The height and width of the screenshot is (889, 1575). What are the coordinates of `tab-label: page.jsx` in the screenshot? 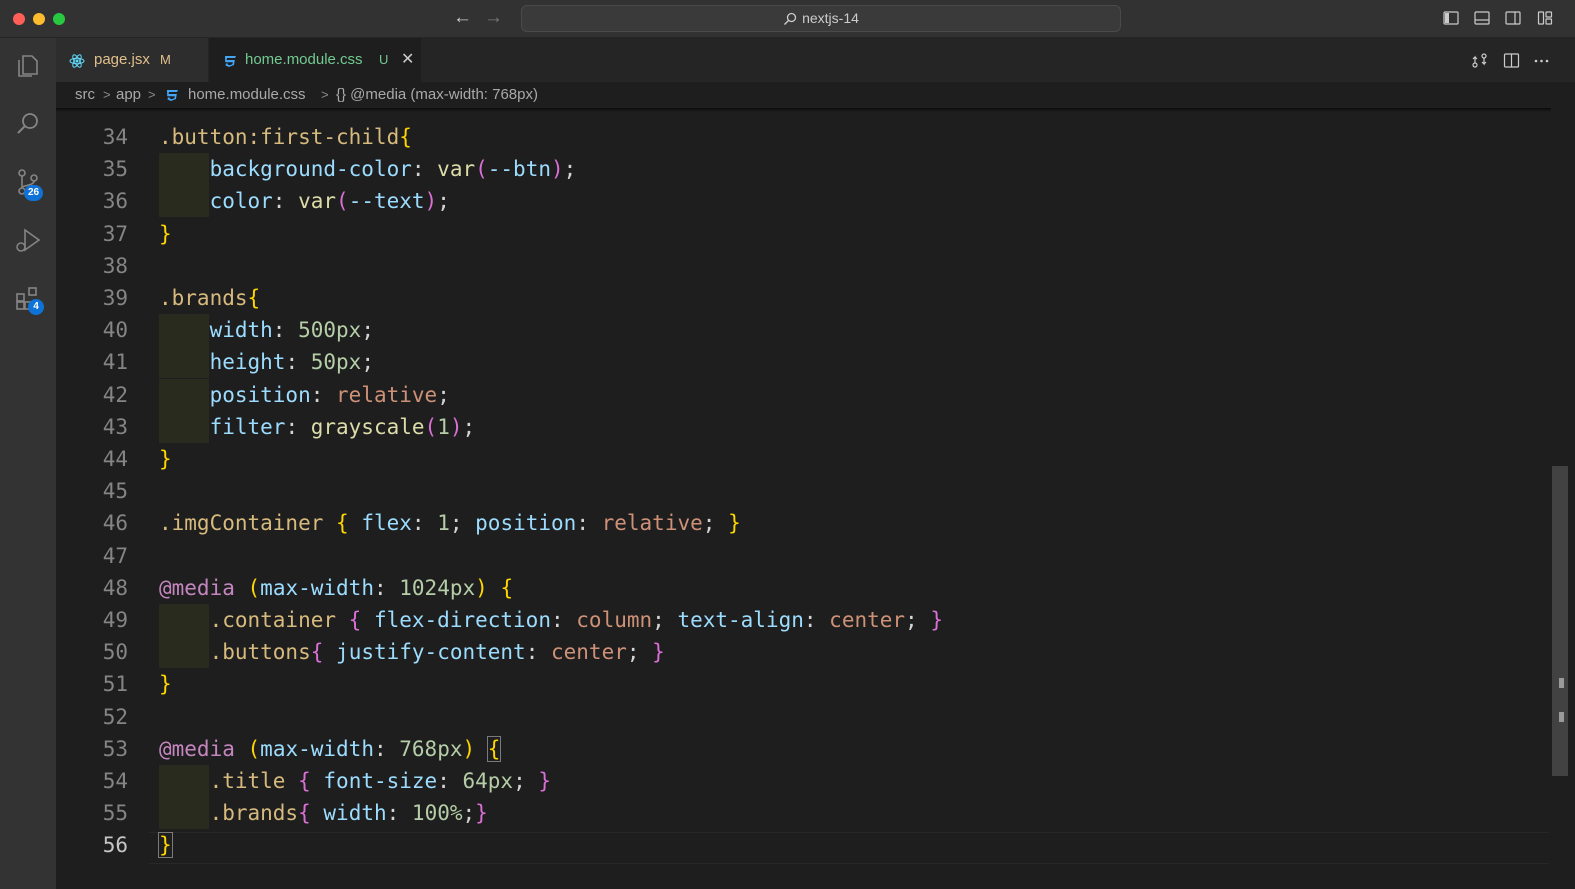 It's located at (122, 59).